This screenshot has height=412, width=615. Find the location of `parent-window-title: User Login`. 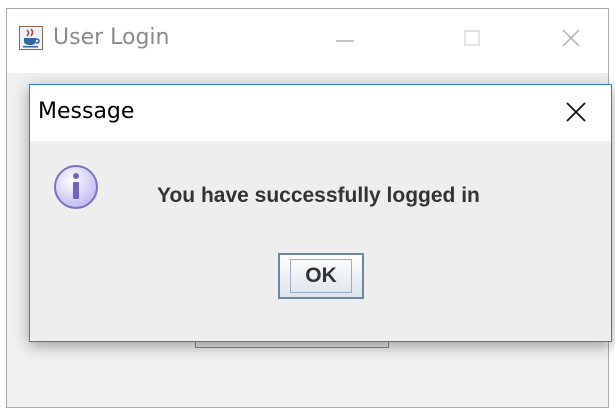

parent-window-title: User Login is located at coordinates (111, 37).